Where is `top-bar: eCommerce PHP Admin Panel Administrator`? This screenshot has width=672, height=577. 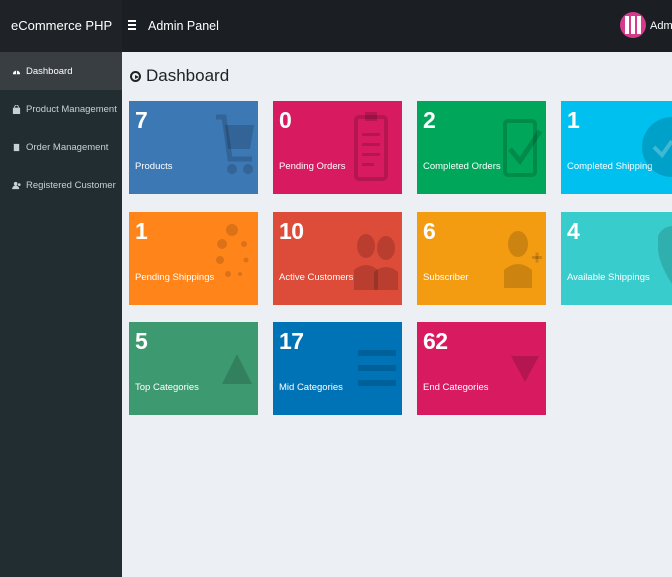
top-bar: eCommerce PHP Admin Panel Administrator is located at coordinates (336, 26).